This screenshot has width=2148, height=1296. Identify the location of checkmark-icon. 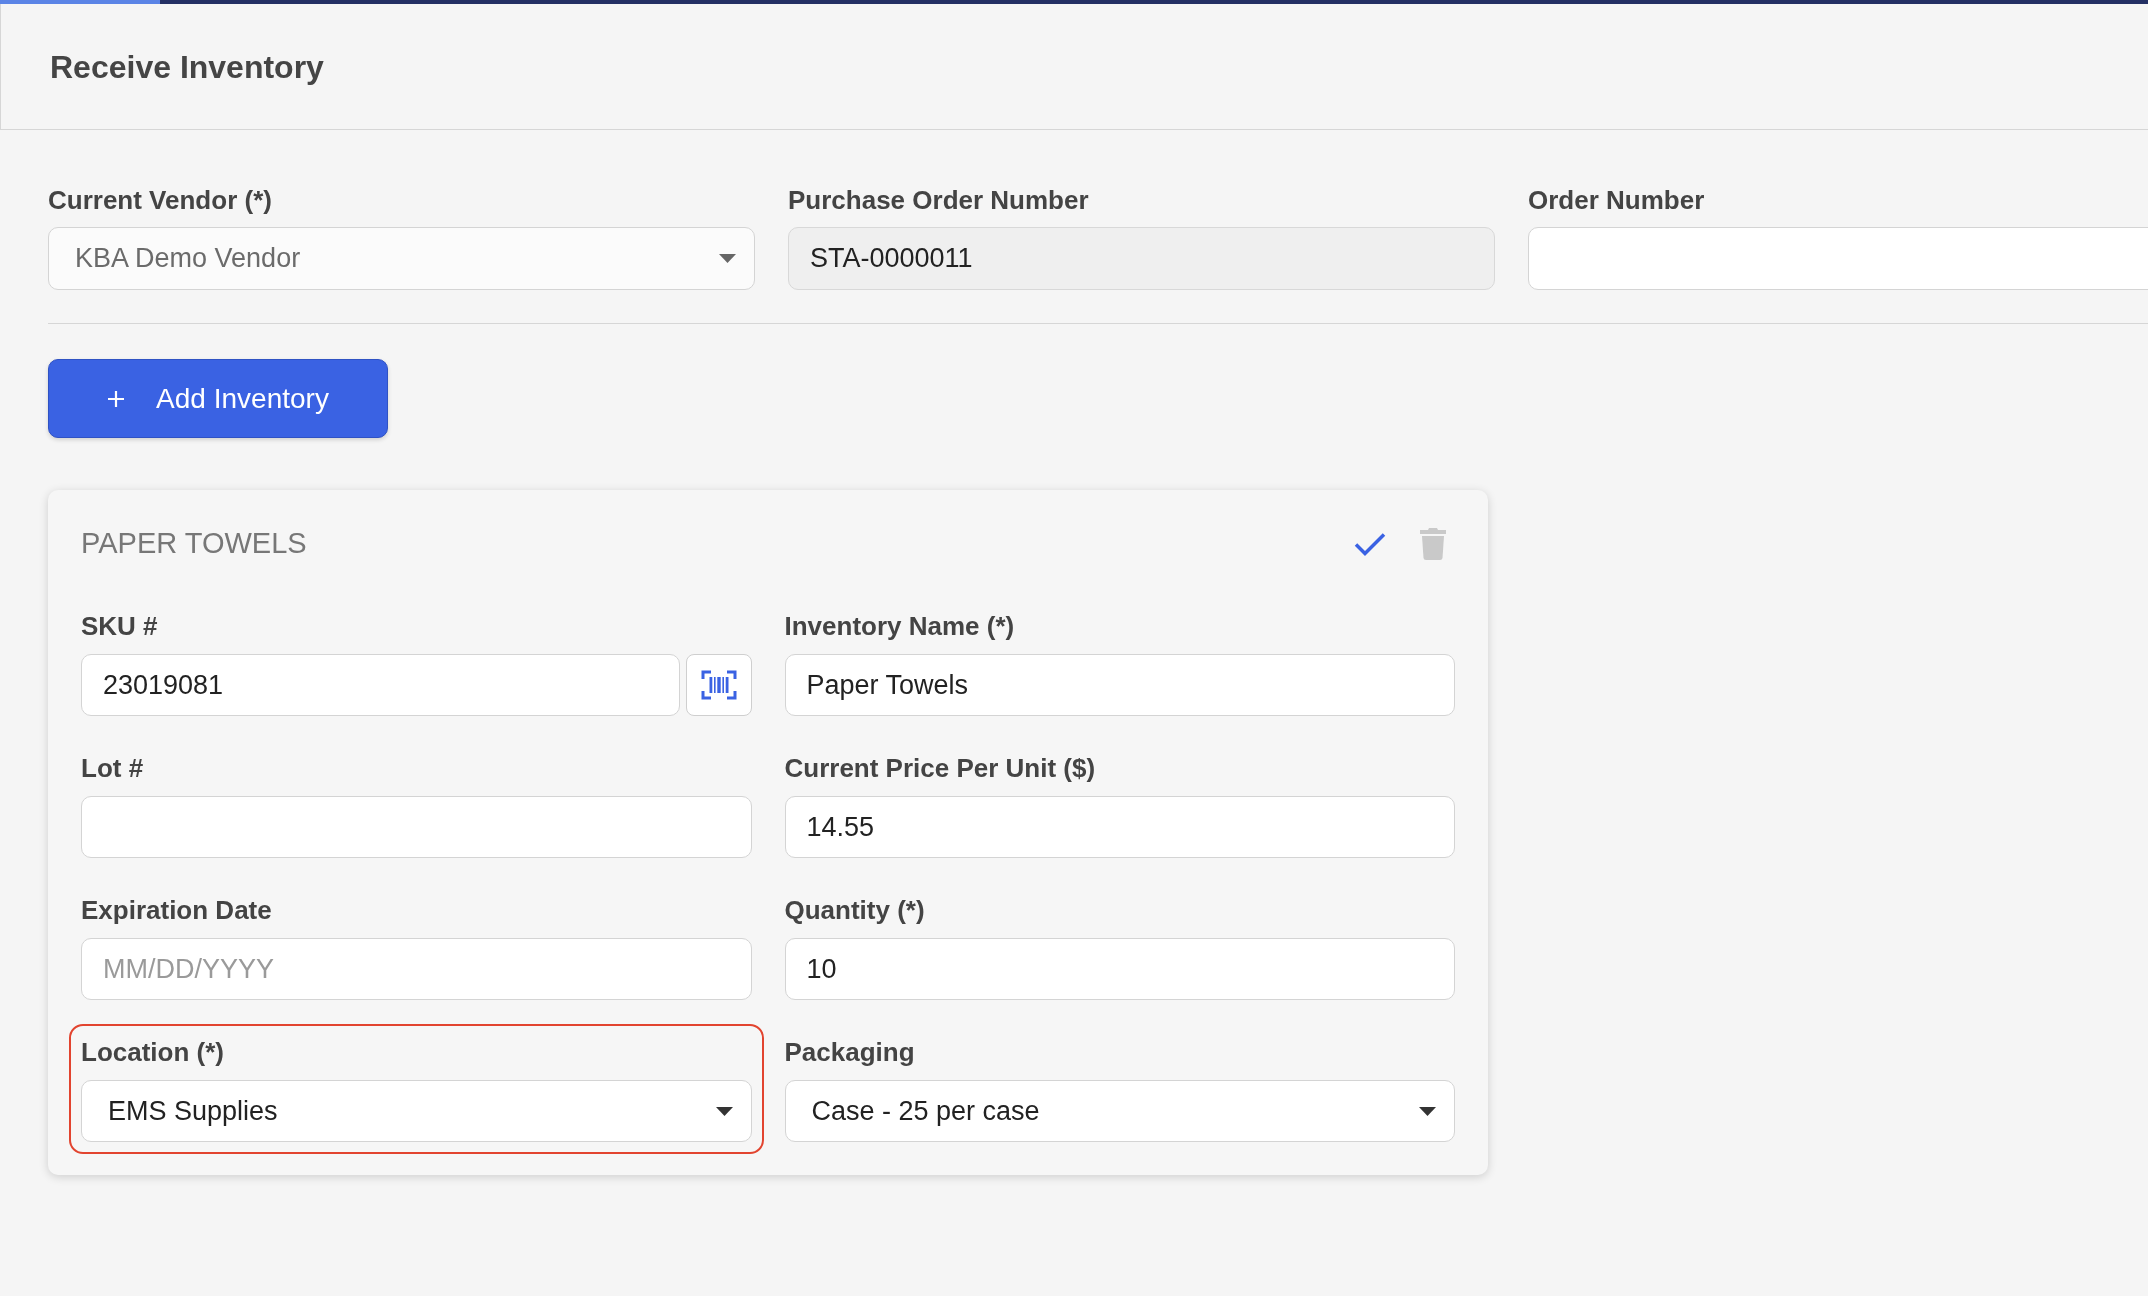
(1370, 544).